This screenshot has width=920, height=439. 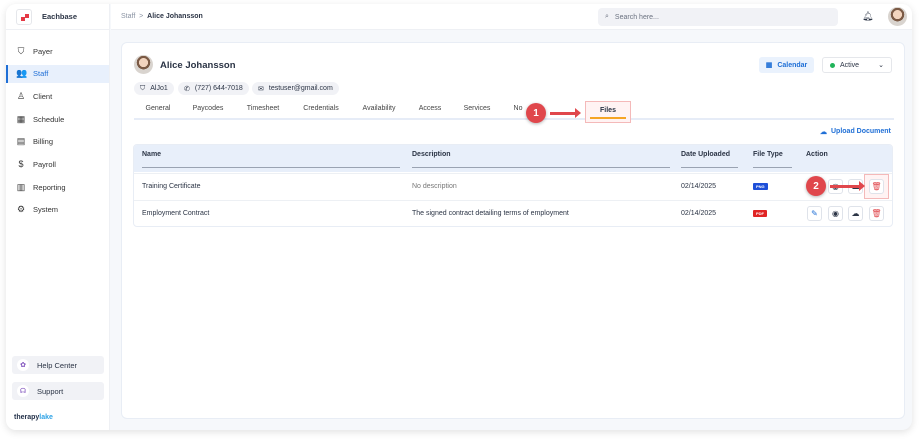 I want to click on logo-text: therapy, so click(x=27, y=417).